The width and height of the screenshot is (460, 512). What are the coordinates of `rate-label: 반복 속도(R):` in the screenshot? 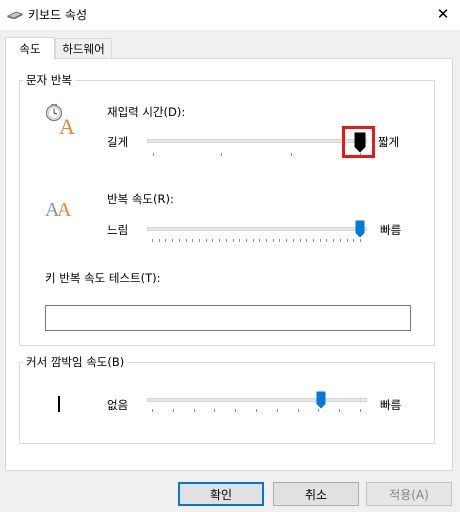 It's located at (140, 199).